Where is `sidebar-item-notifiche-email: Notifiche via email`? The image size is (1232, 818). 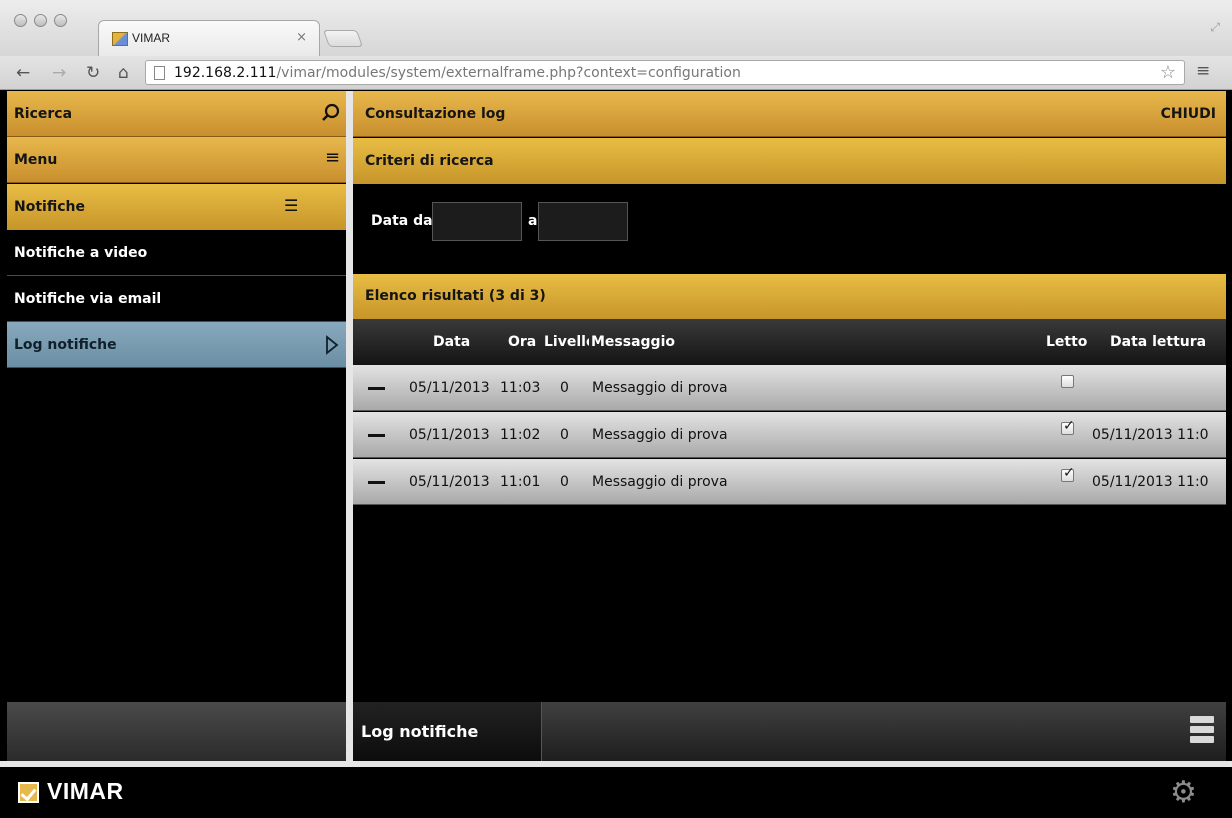
sidebar-item-notifiche-email: Notifiche via email is located at coordinates (176, 299).